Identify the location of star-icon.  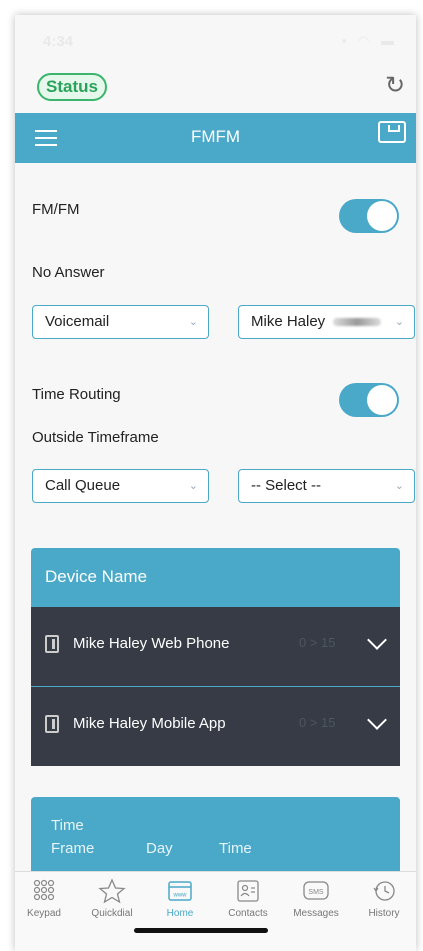
(112, 891).